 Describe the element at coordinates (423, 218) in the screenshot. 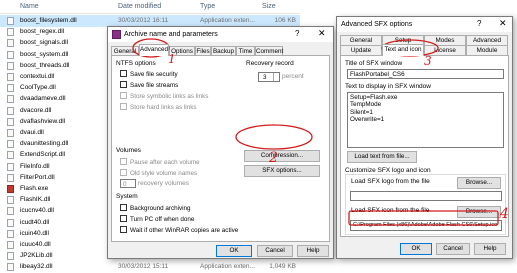

I see `box-icon-path` at that location.